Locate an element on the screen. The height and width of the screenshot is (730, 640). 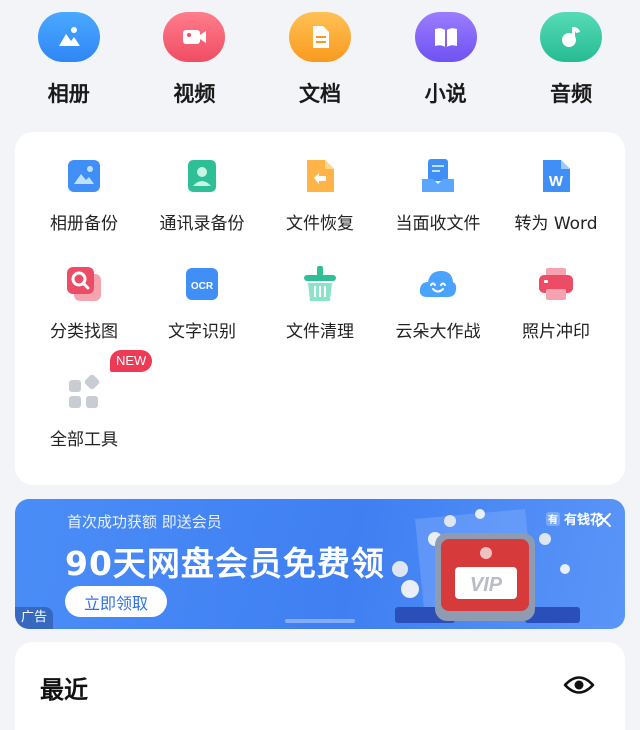
tool-ocr: OCR 文字识别 is located at coordinates (202, 303).